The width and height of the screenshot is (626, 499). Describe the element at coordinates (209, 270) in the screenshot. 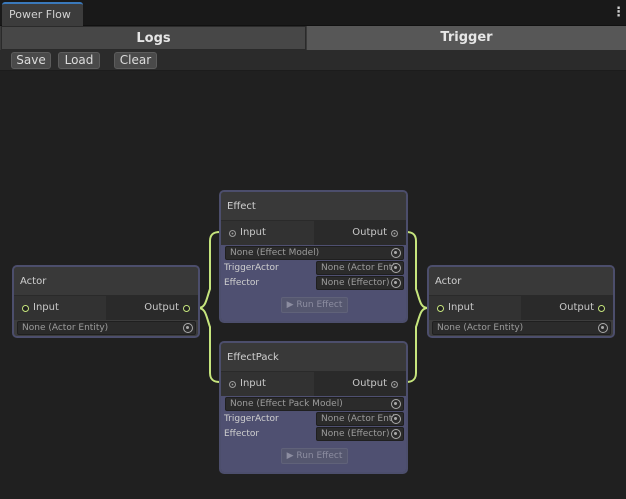

I see `wire-actor-to-effect` at that location.